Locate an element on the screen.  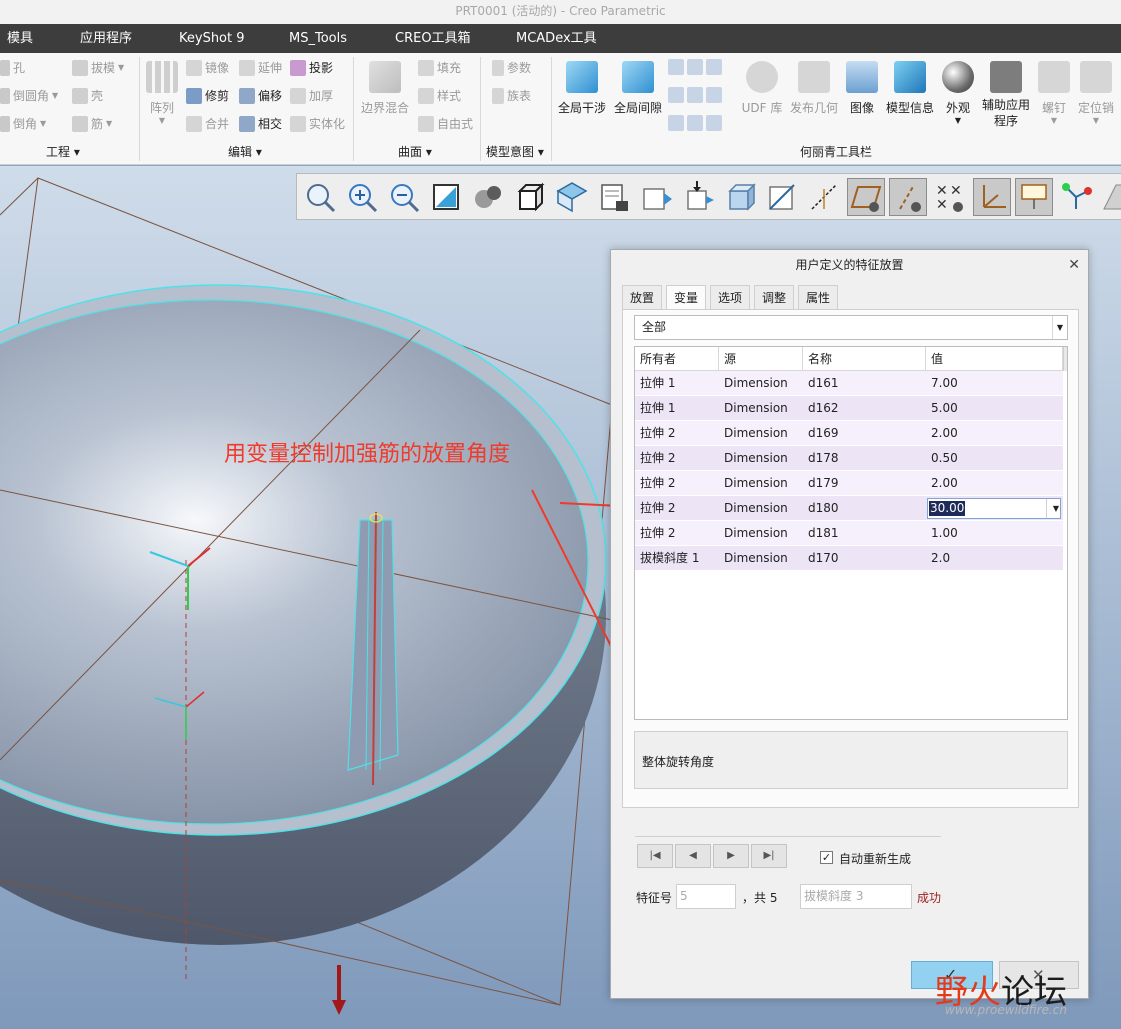
table-row: 拉伸 2 Dimension d178 0.50 is located at coordinates (849, 458).